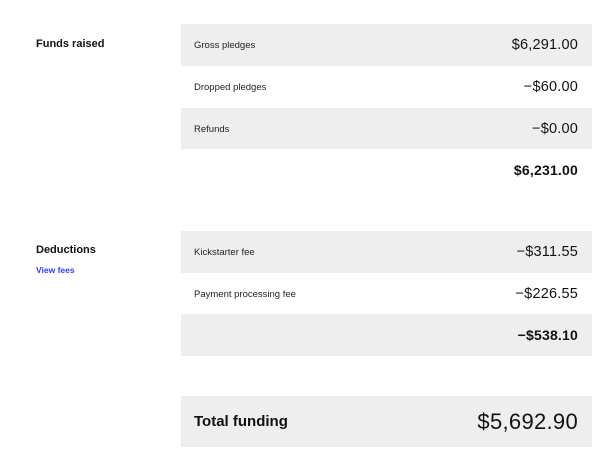  Describe the element at coordinates (55, 270) in the screenshot. I see `view-fees-link: View fees` at that location.